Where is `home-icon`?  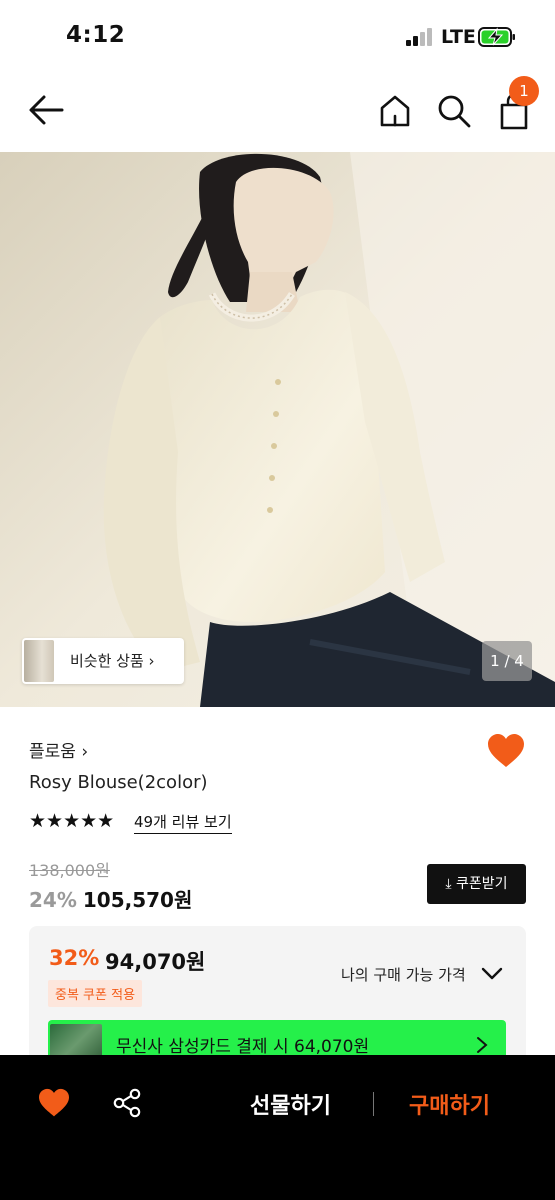 home-icon is located at coordinates (395, 111).